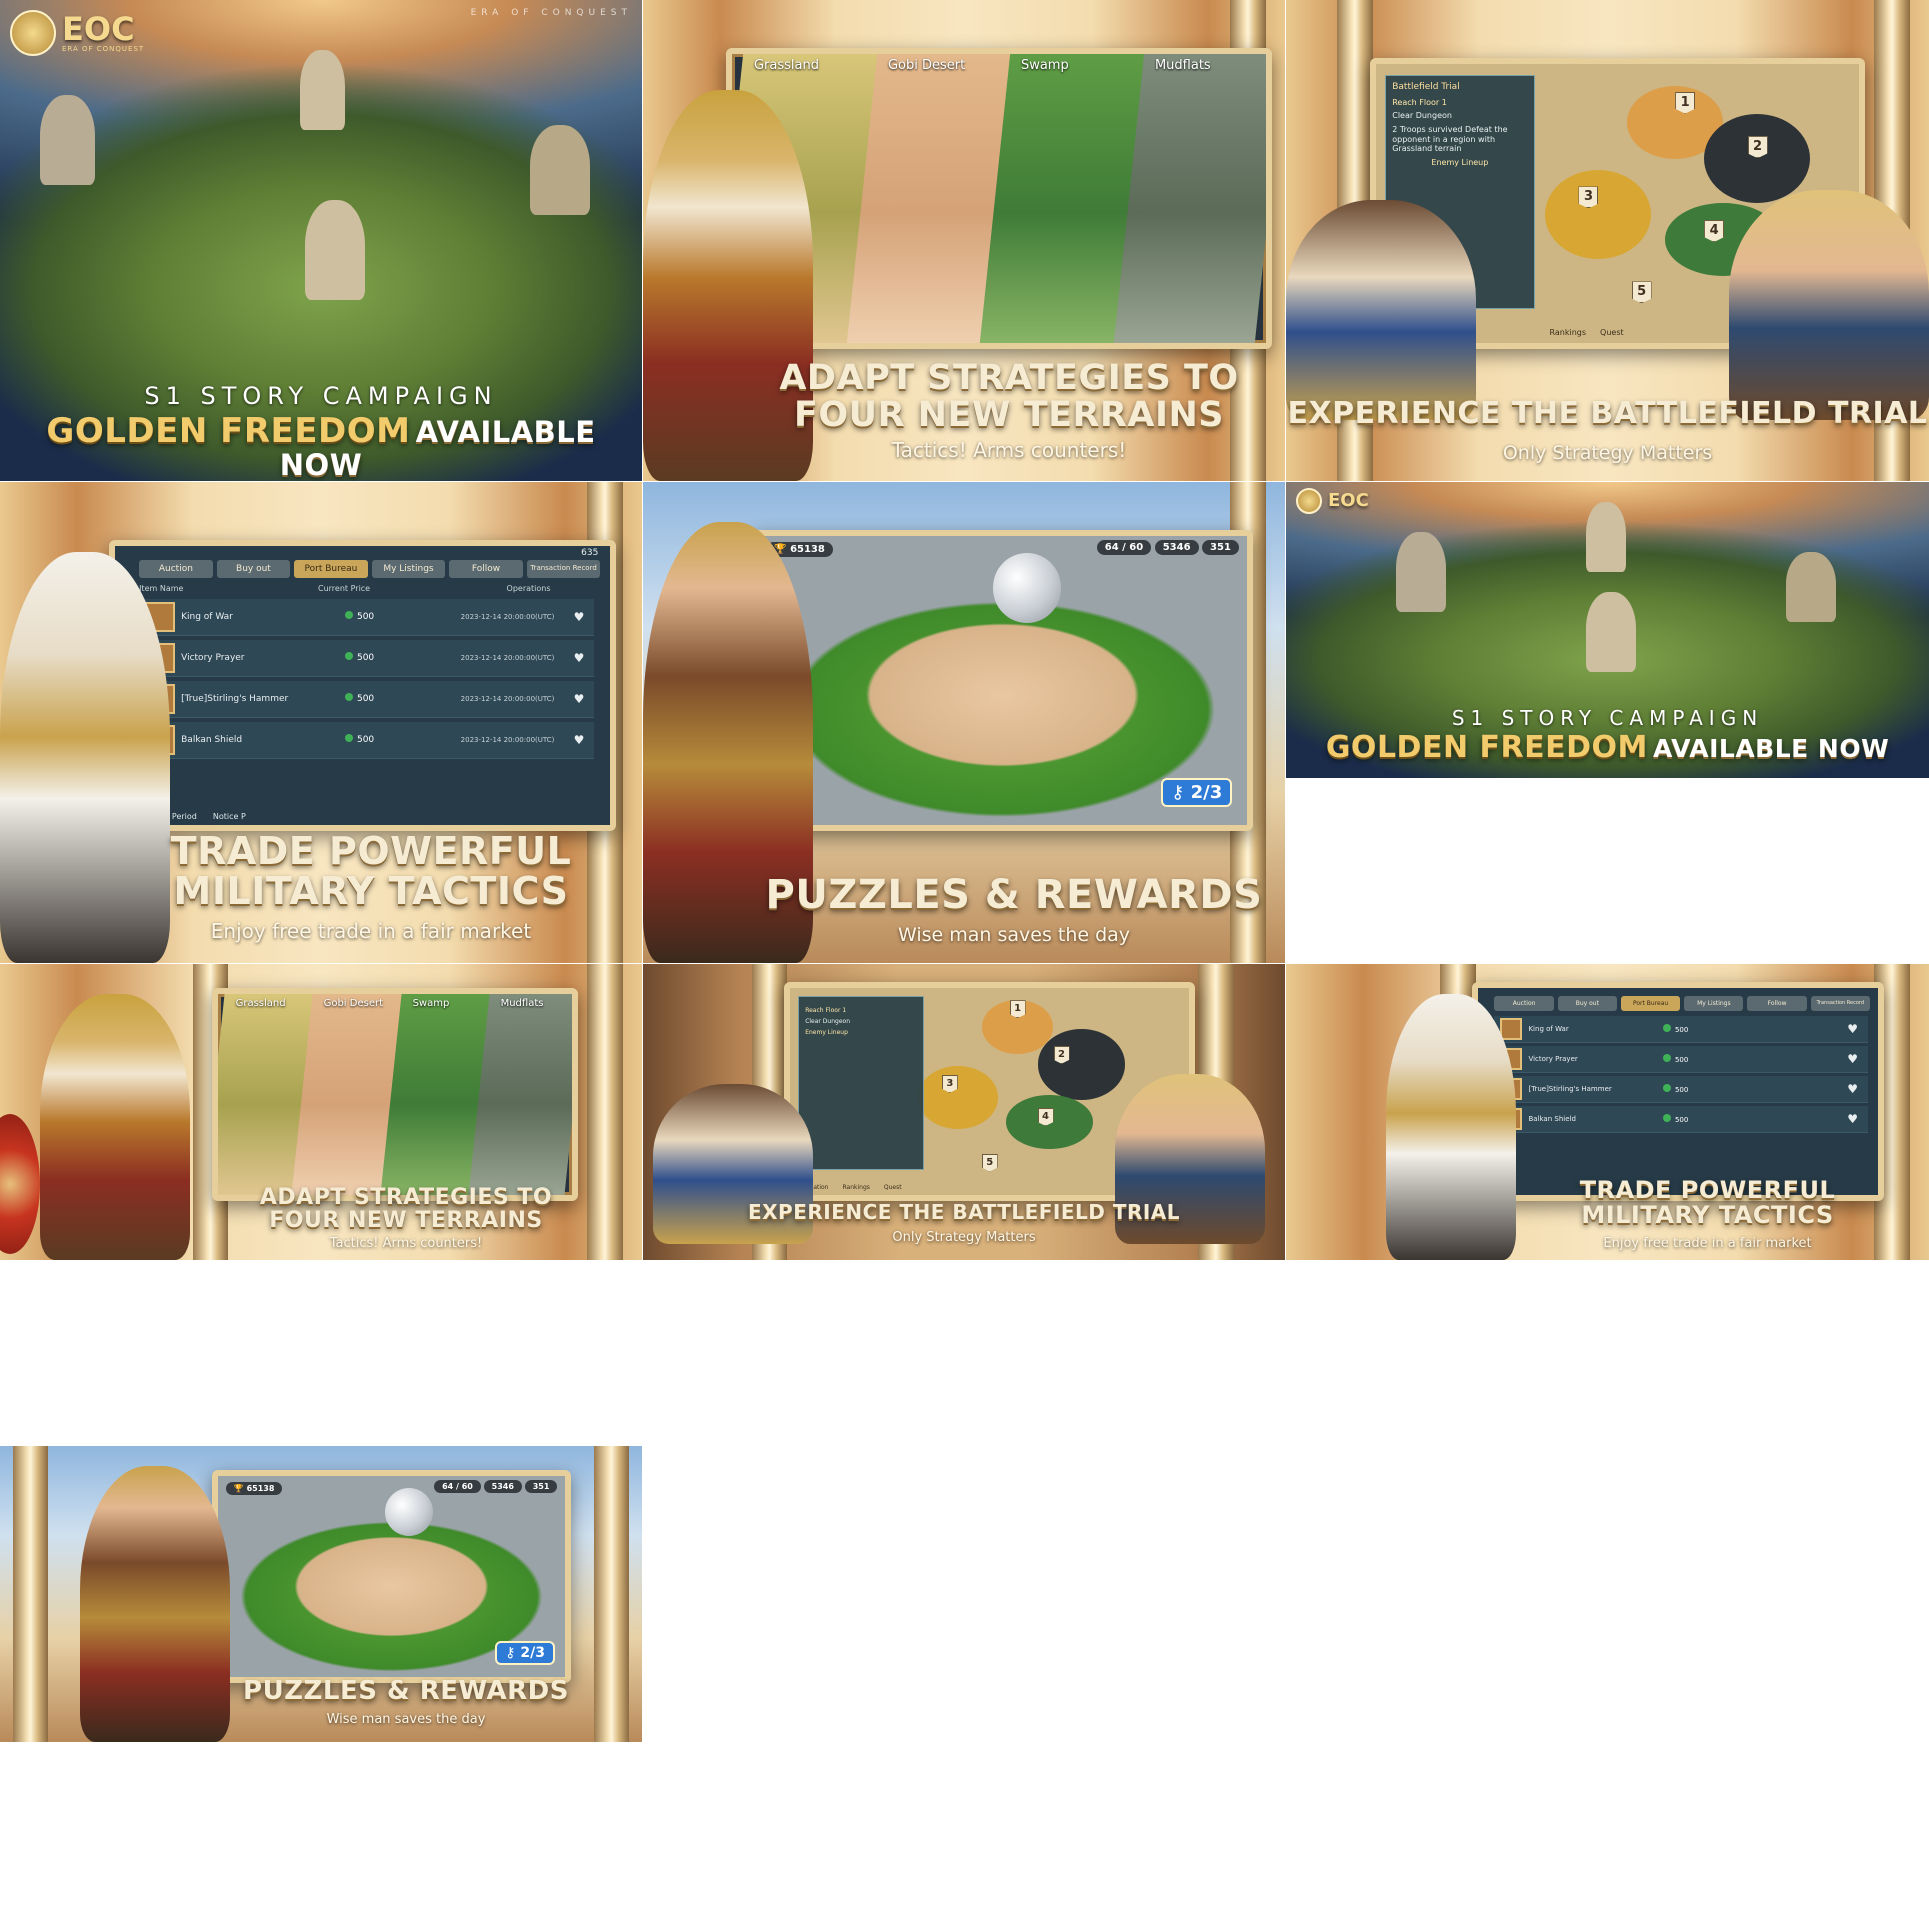  I want to click on zone-dark, so click(1757, 158).